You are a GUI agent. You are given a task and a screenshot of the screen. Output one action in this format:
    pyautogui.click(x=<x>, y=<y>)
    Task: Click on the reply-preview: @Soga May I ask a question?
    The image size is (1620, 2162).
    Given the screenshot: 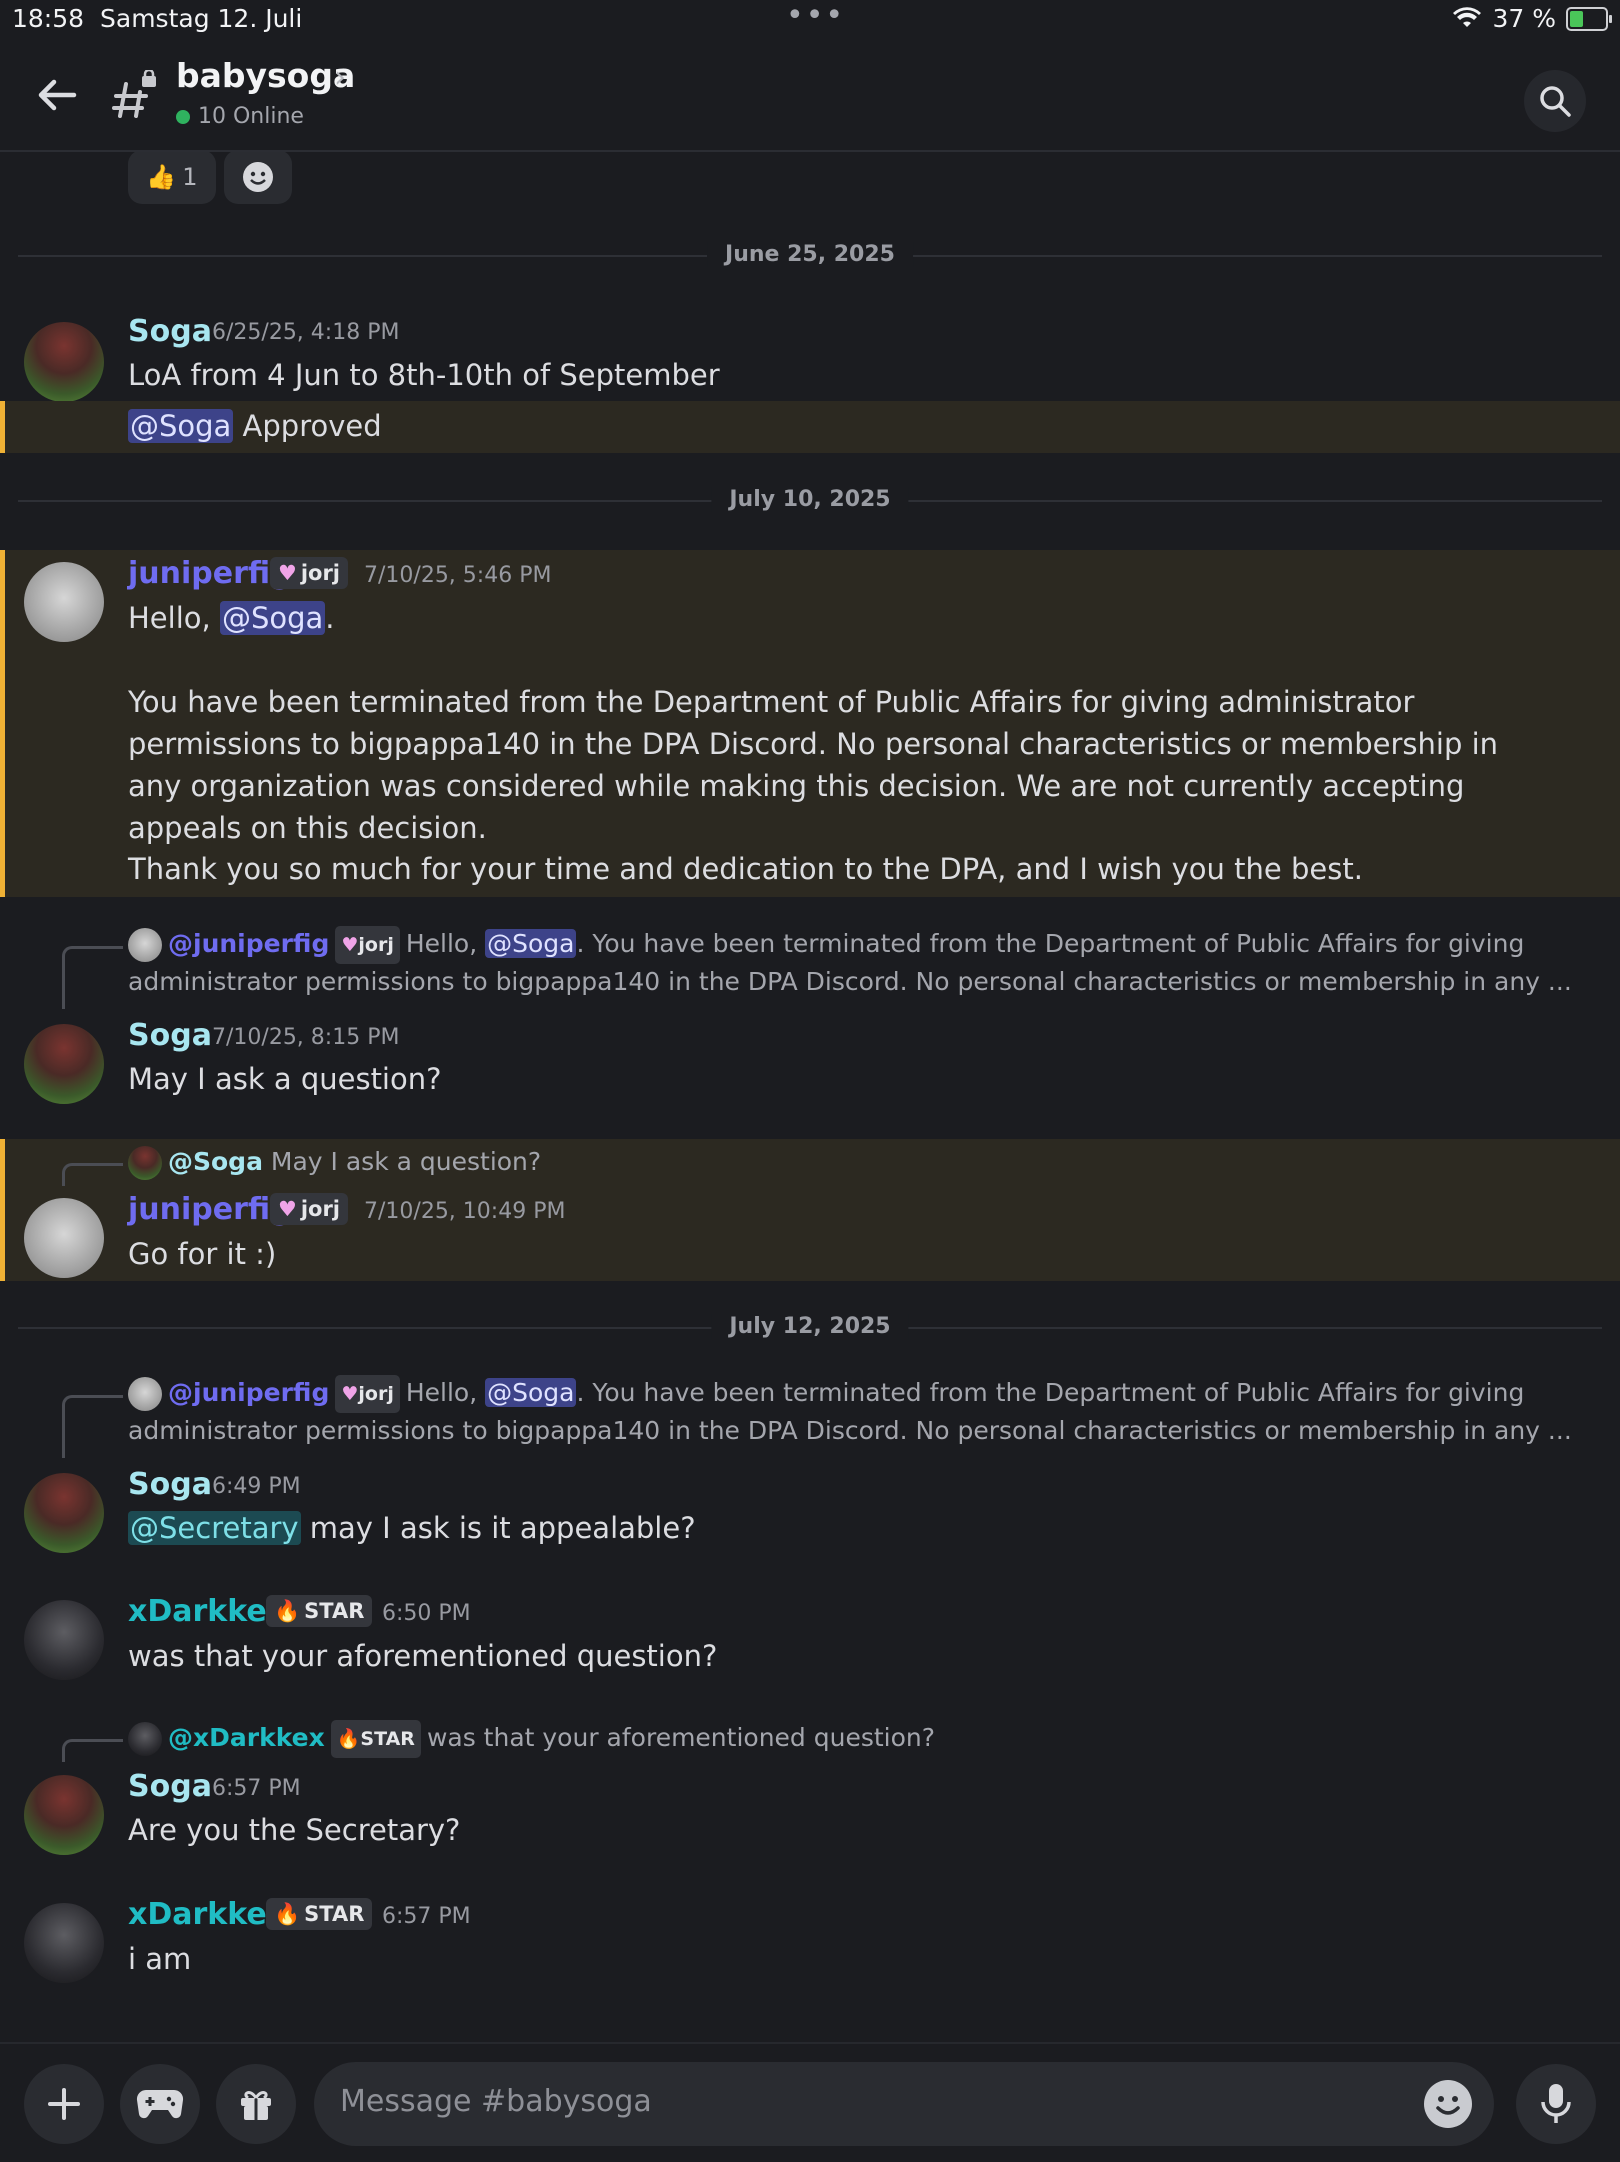 What is the action you would take?
    pyautogui.click(x=858, y=1162)
    